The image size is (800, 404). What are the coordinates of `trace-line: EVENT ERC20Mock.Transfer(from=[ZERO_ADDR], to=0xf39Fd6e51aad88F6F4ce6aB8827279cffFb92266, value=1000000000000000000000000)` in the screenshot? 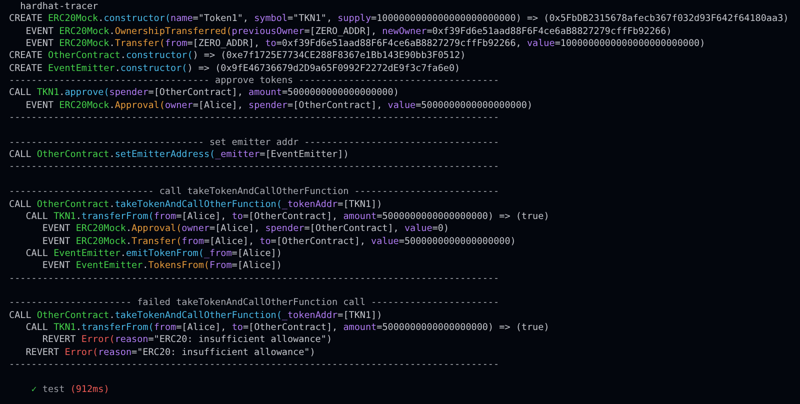 It's located at (365, 44).